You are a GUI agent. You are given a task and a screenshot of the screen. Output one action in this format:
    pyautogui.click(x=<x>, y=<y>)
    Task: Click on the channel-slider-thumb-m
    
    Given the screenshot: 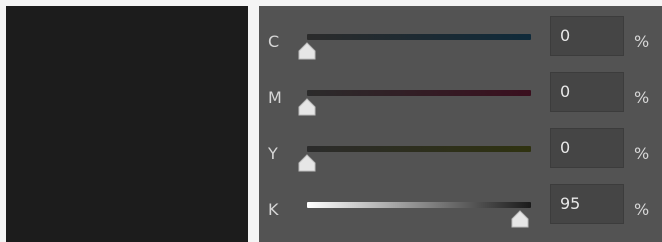 What is the action you would take?
    pyautogui.click(x=307, y=107)
    